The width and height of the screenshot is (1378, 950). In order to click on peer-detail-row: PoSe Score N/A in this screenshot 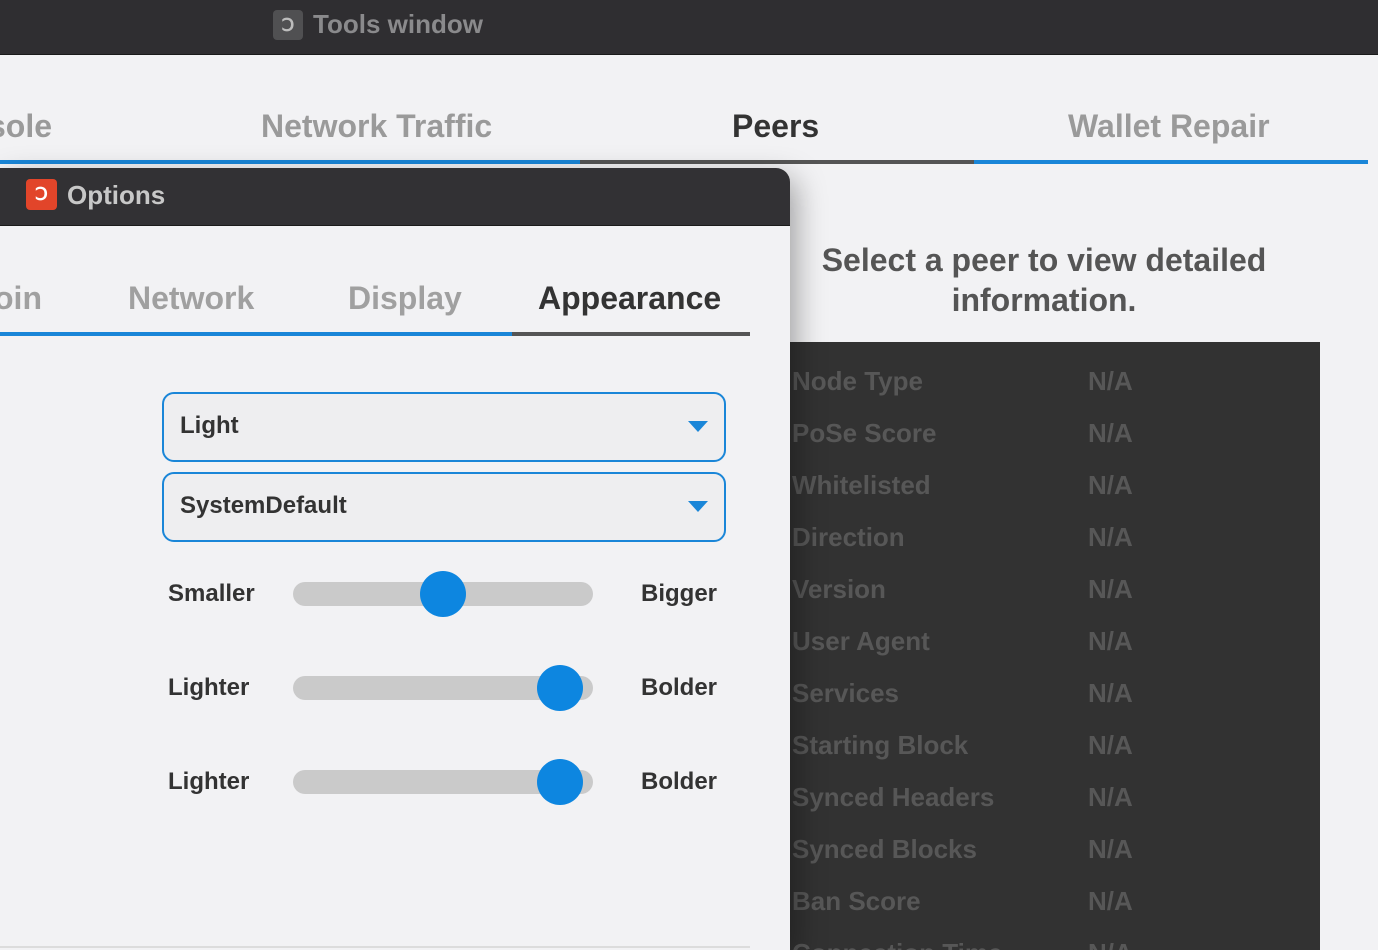, I will do `click(1055, 438)`.